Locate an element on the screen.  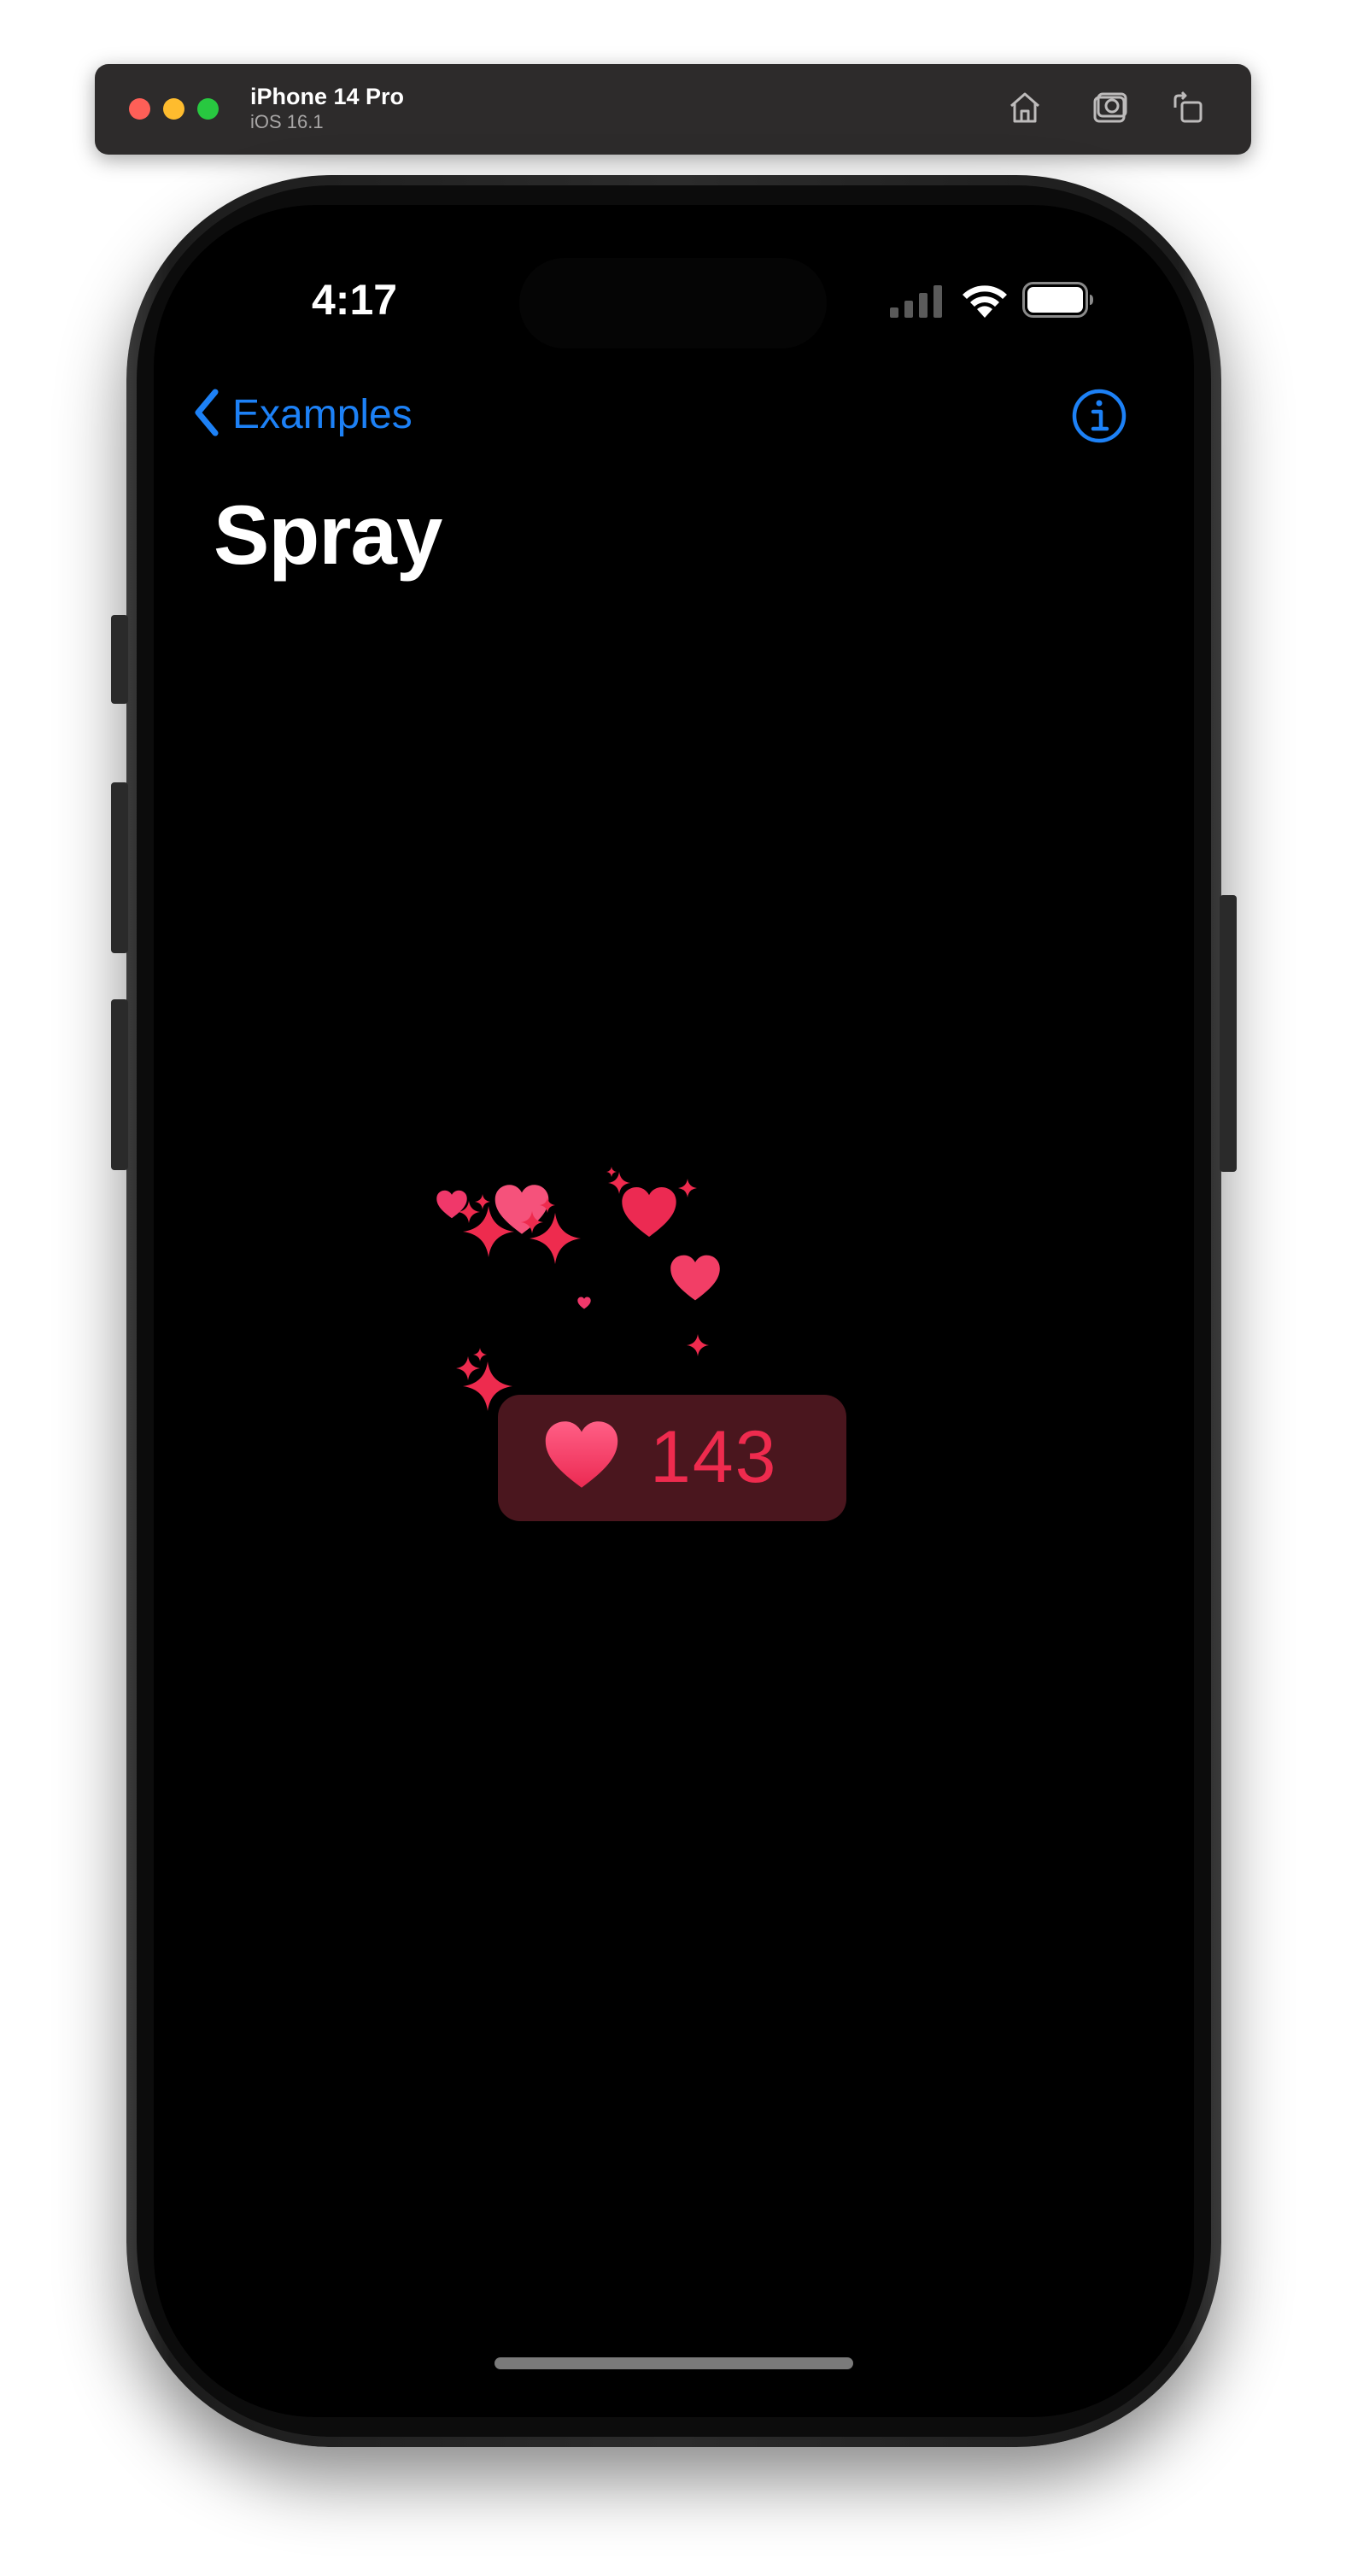
rotate-icon is located at coordinates (1189, 107).